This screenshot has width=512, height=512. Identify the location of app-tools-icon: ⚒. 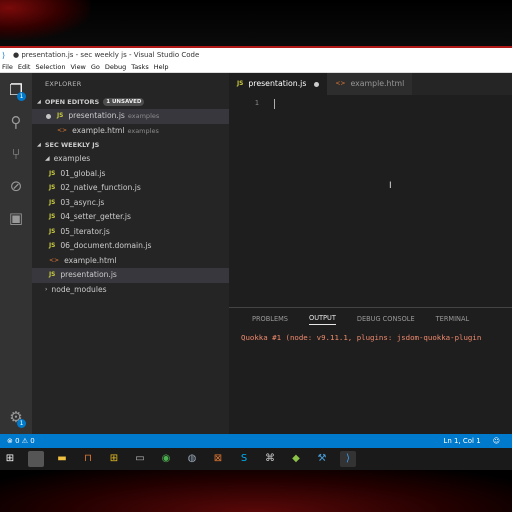
(322, 459).